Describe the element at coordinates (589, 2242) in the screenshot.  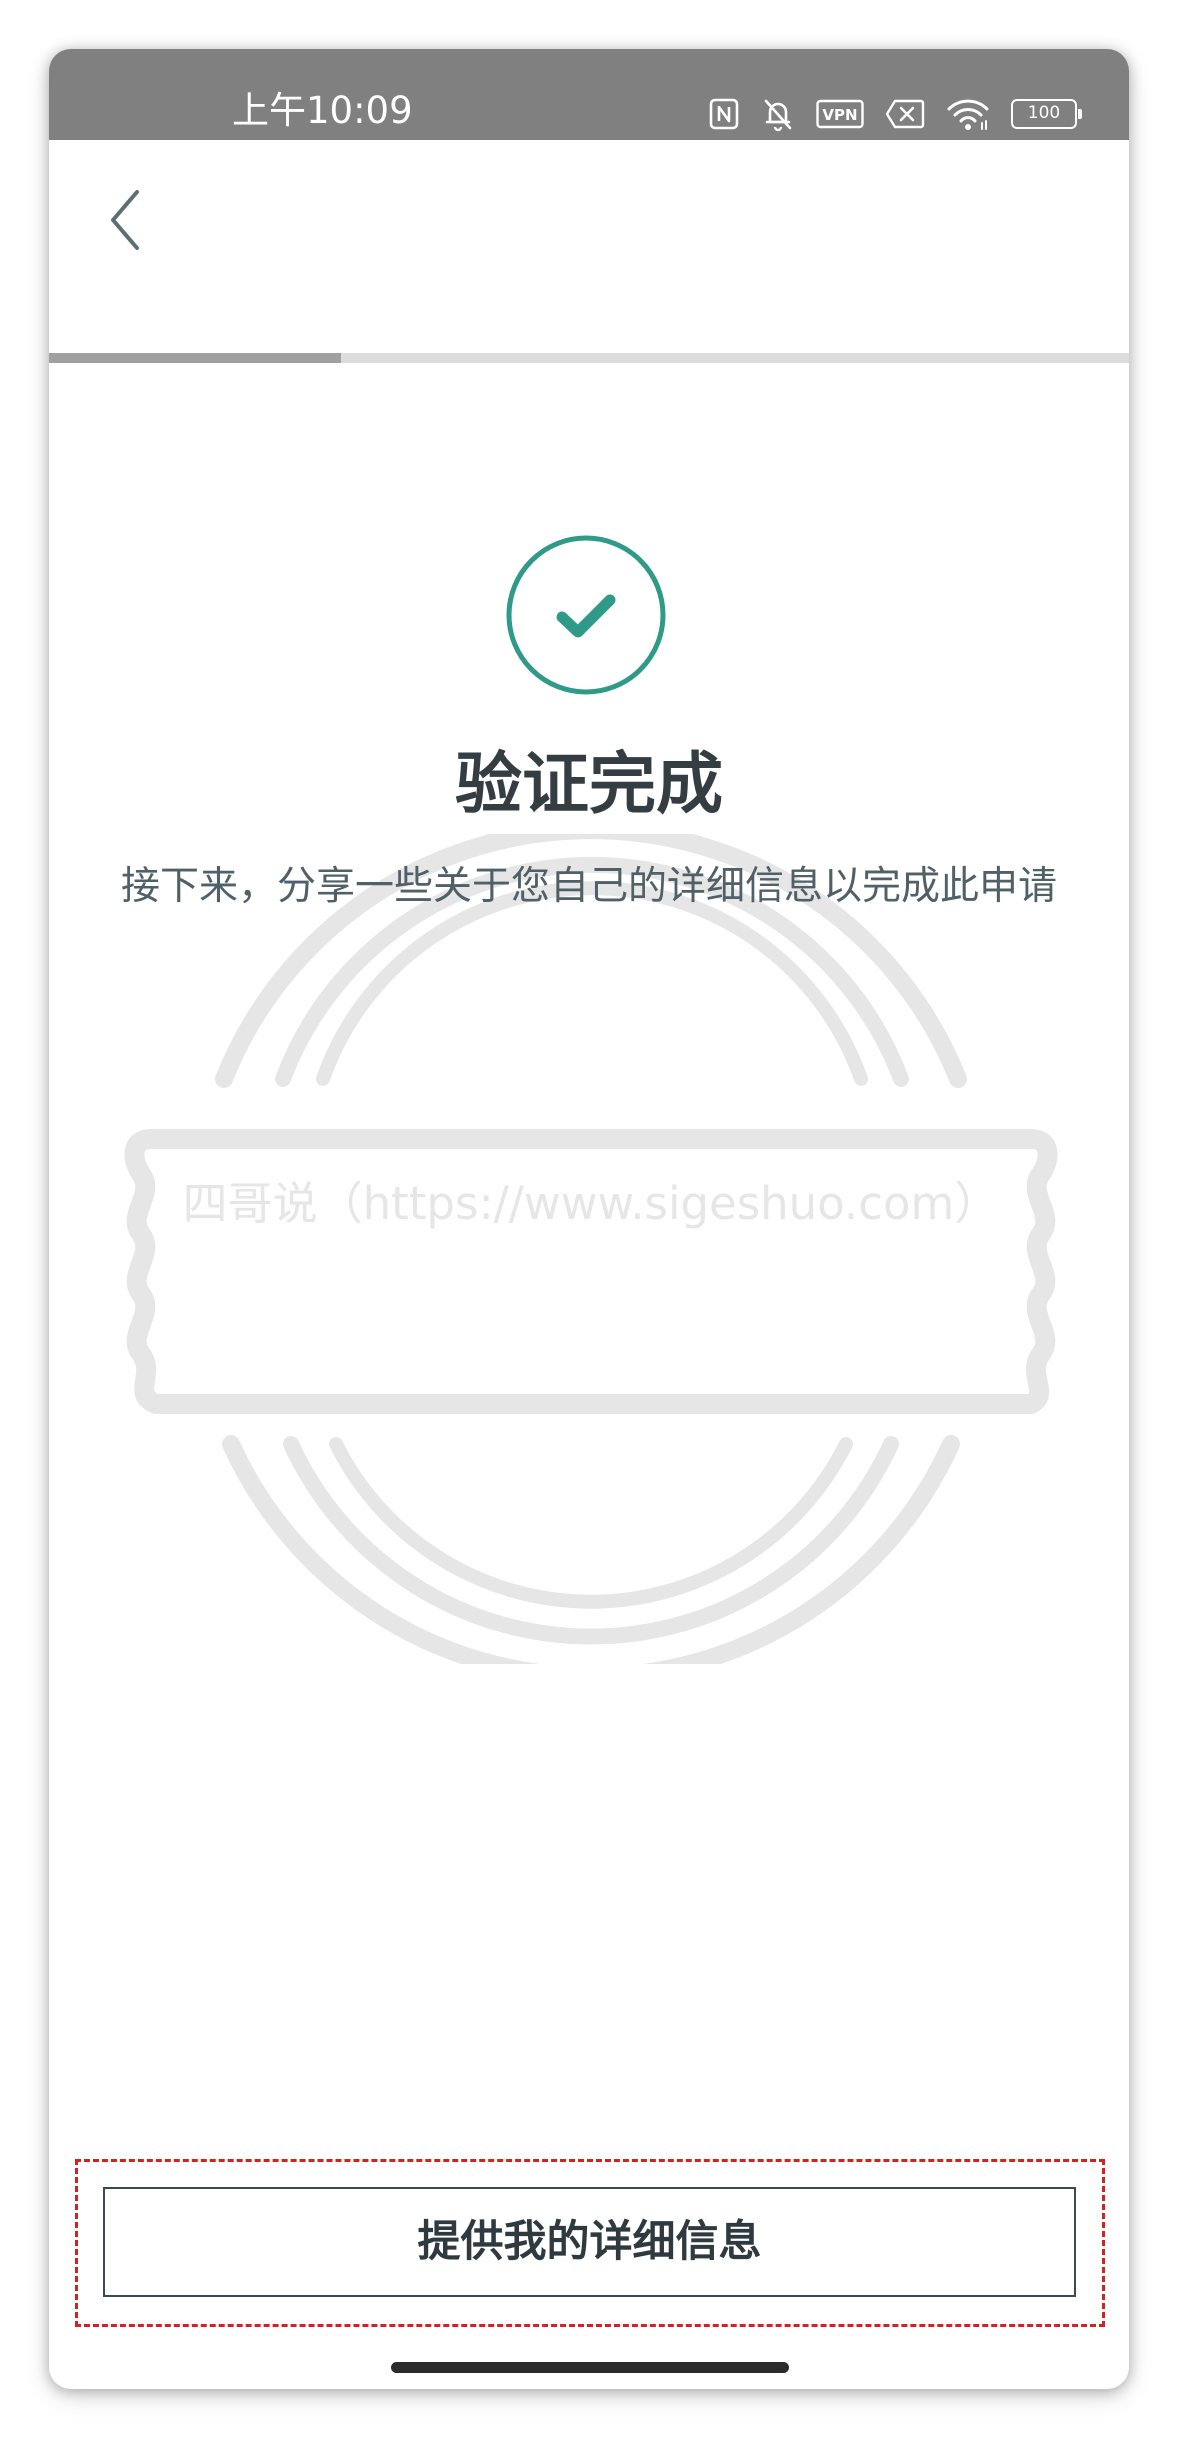
I see `provide-details-button: 提供我的详细信息` at that location.